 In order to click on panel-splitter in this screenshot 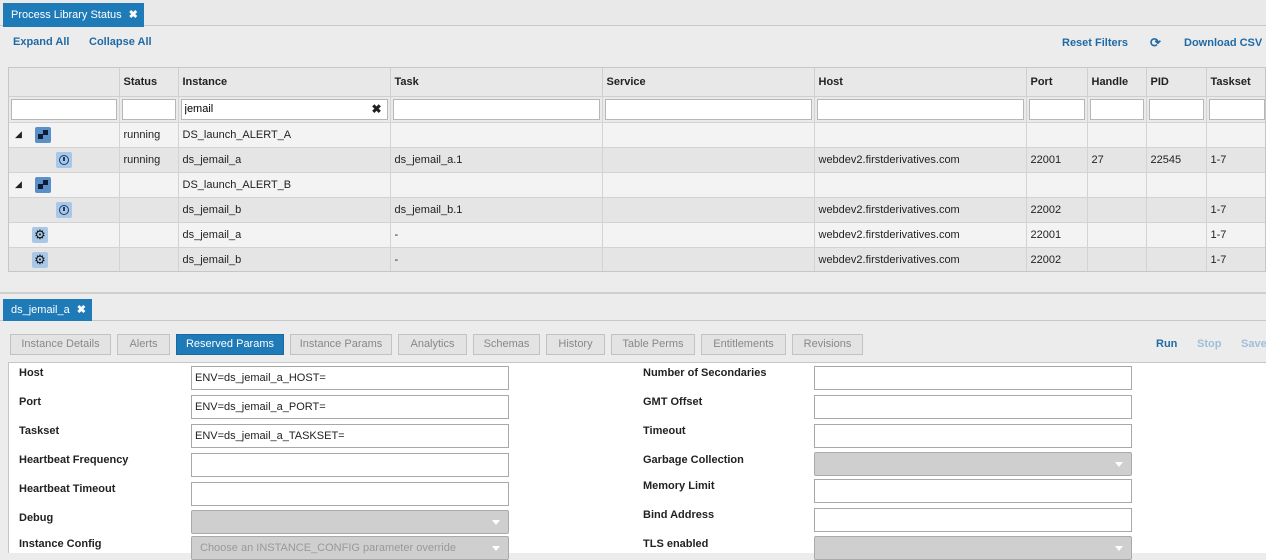, I will do `click(633, 293)`.